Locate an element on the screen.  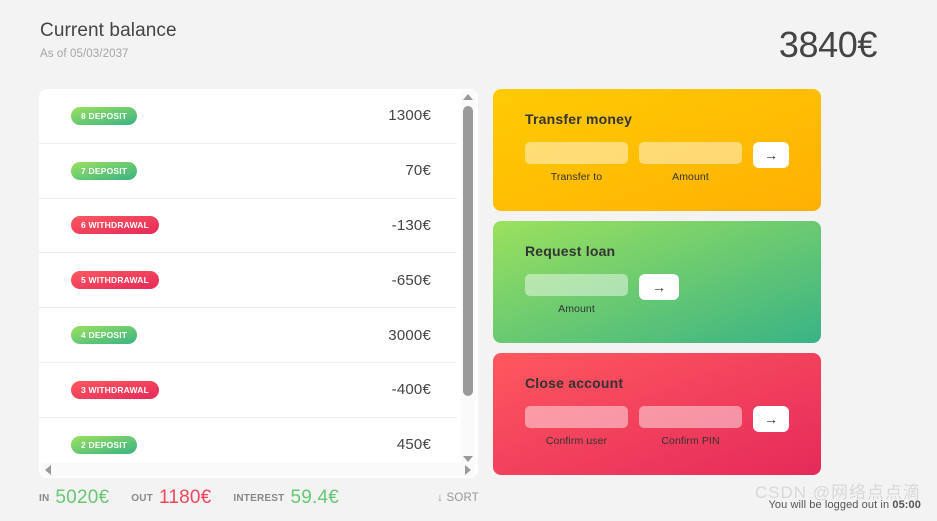
close-account-submit-button: → is located at coordinates (771, 419).